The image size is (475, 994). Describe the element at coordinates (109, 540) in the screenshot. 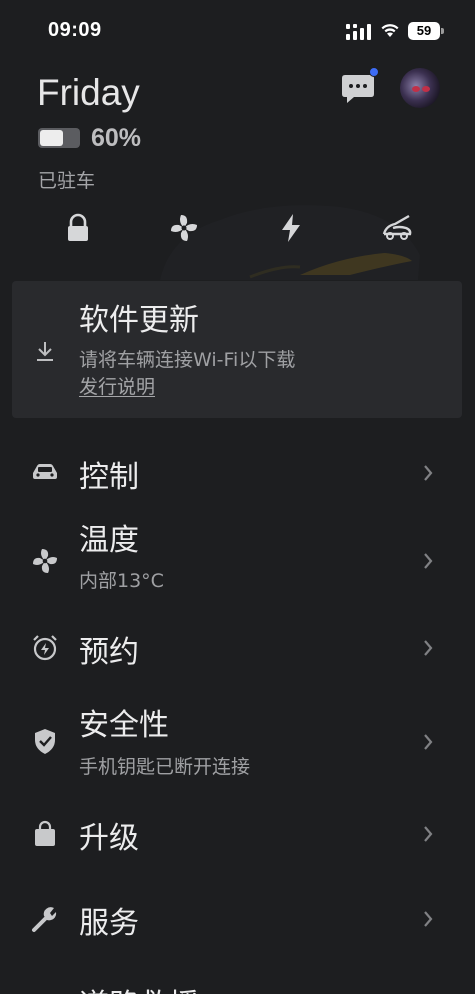

I see `menu-title-climate: 温度` at that location.